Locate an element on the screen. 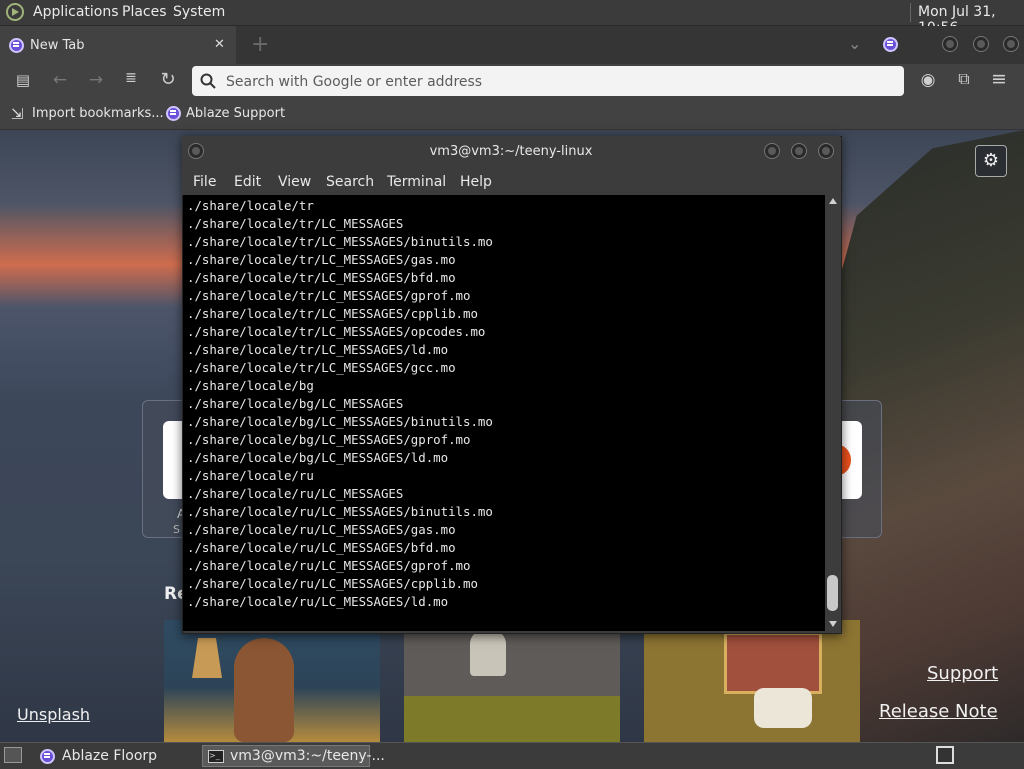  task-floorp-label: Ablaze Floorp is located at coordinates (110, 756).